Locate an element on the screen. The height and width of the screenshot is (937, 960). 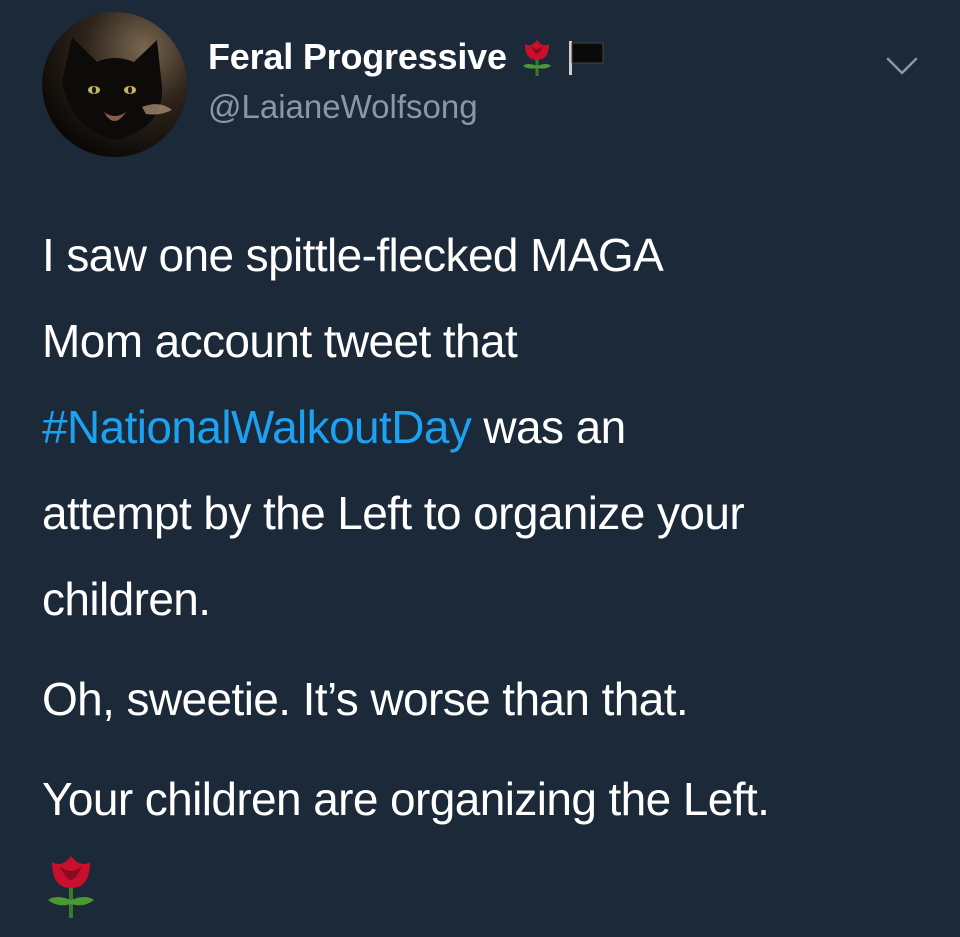
user-names: Feral Progressive @LaianeWolfsong is located at coordinates (407, 80).